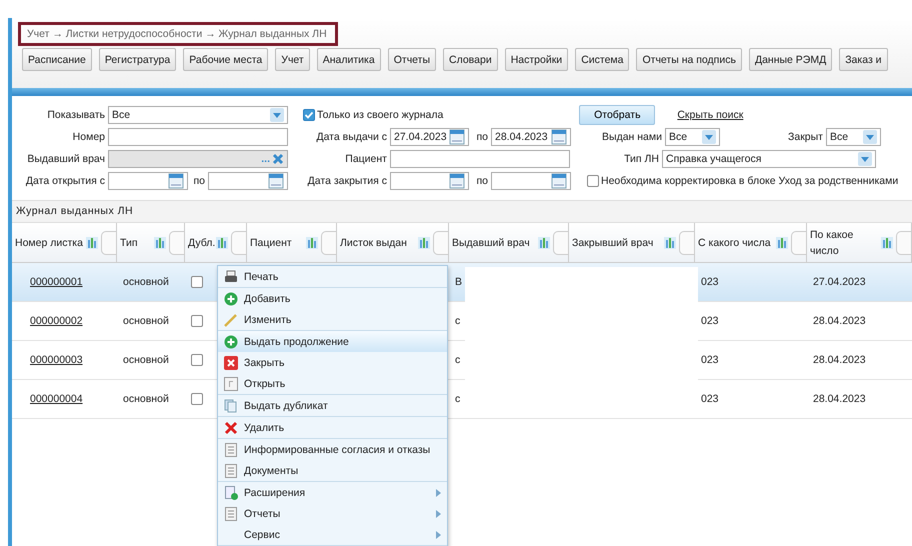 This screenshot has height=546, width=912. What do you see at coordinates (151, 243) in the screenshot?
I see `column-header: Тип` at bounding box center [151, 243].